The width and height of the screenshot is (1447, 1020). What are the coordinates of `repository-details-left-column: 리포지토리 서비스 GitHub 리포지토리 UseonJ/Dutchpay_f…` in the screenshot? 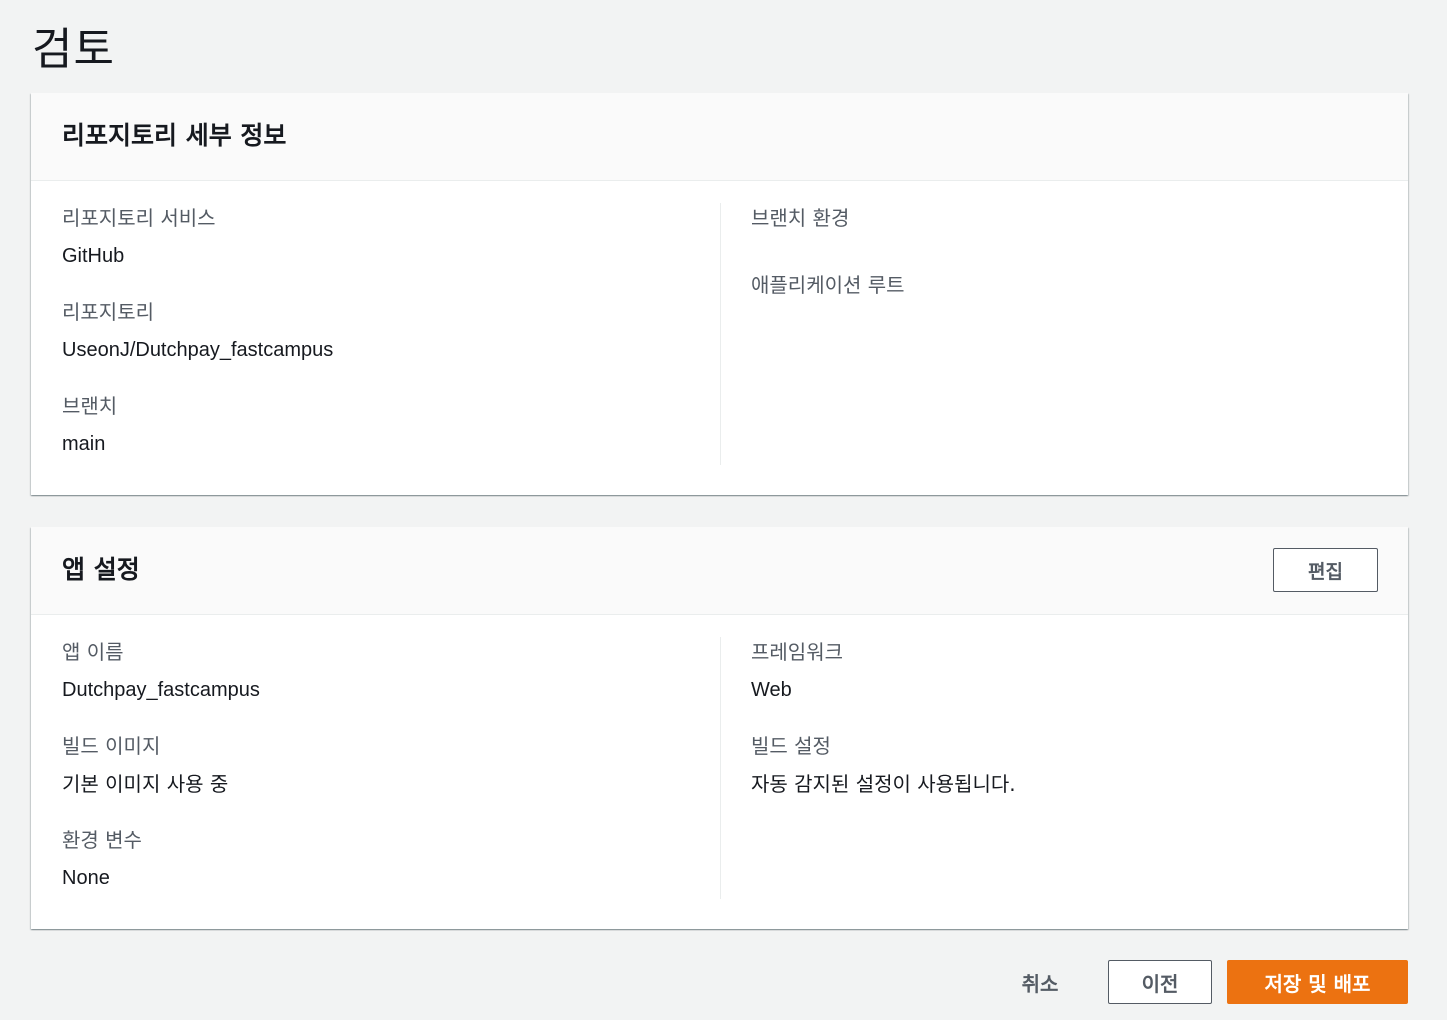 It's located at (391, 344).